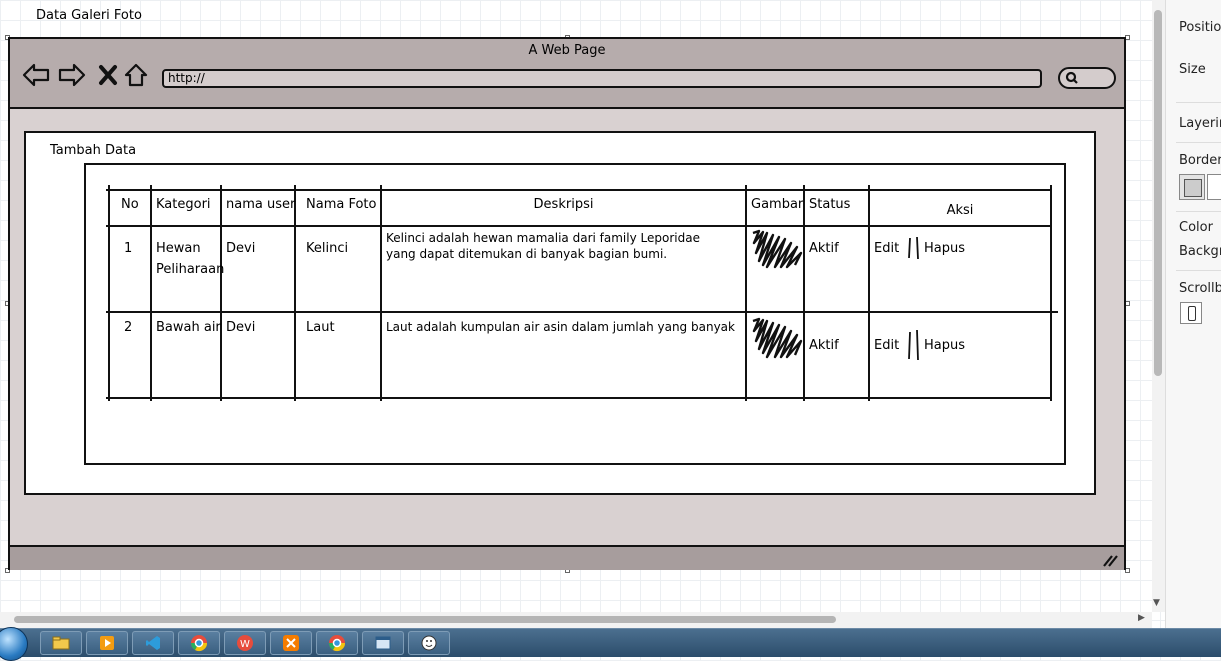 The height and width of the screenshot is (661, 1221). I want to click on vscode-icon, so click(153, 643).